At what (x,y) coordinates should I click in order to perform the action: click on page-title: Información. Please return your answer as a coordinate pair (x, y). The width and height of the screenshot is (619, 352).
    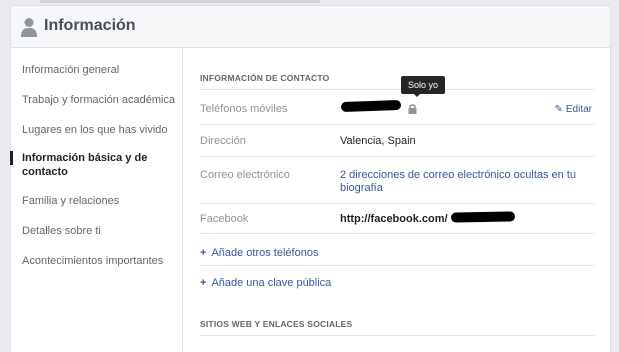
    Looking at the image, I should click on (90, 25).